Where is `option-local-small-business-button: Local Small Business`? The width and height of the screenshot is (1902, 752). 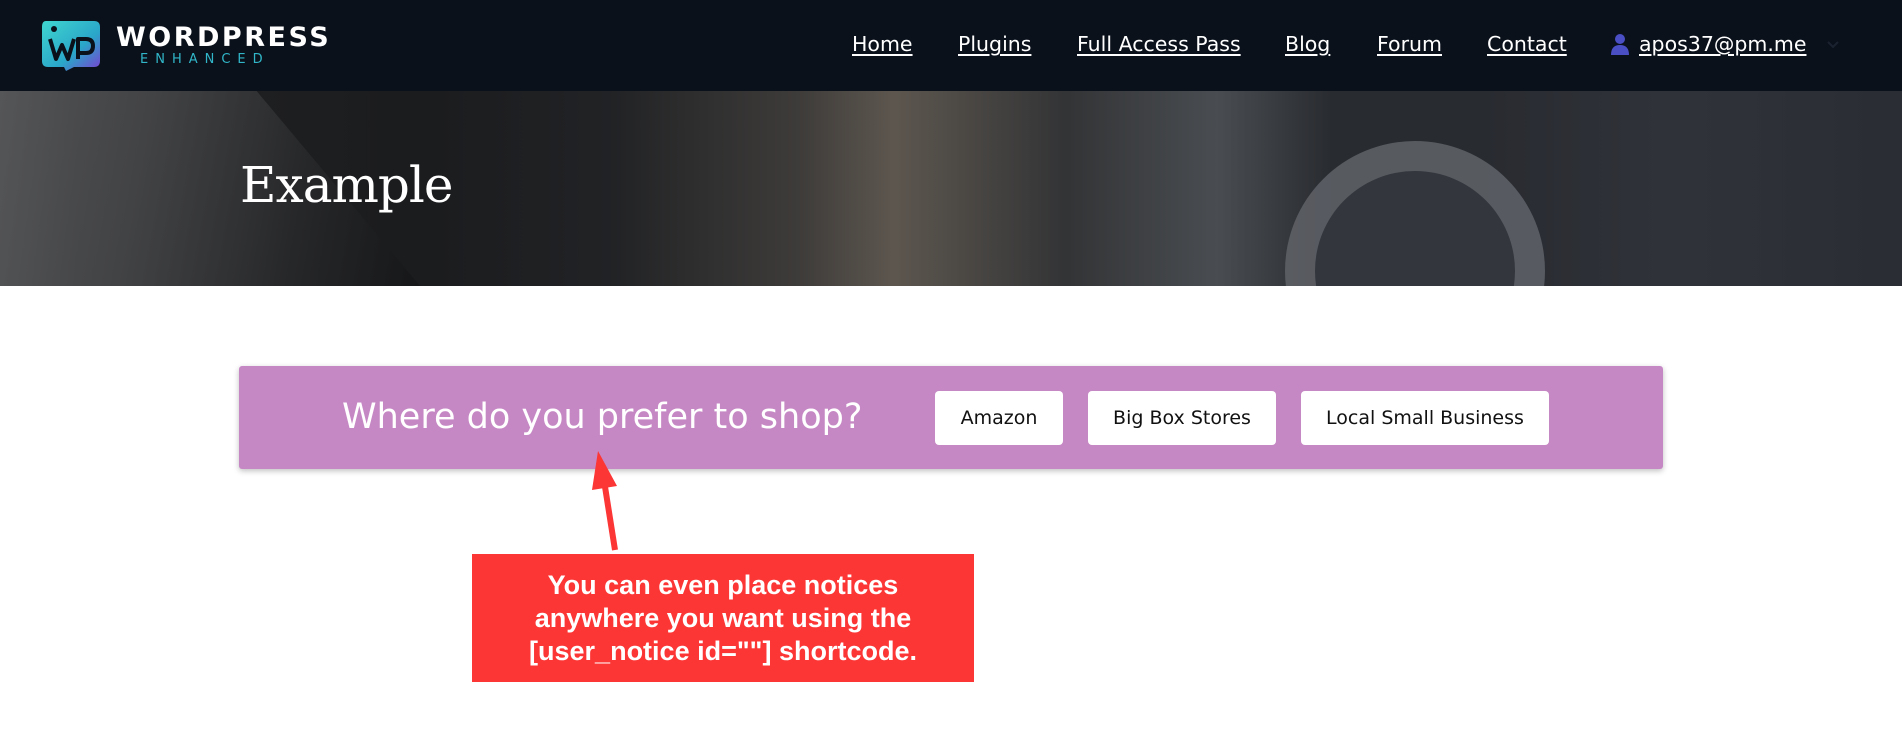 option-local-small-business-button: Local Small Business is located at coordinates (1425, 418).